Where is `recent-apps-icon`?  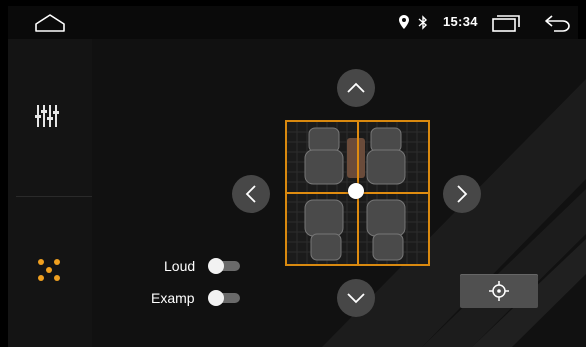 recent-apps-icon is located at coordinates (507, 23).